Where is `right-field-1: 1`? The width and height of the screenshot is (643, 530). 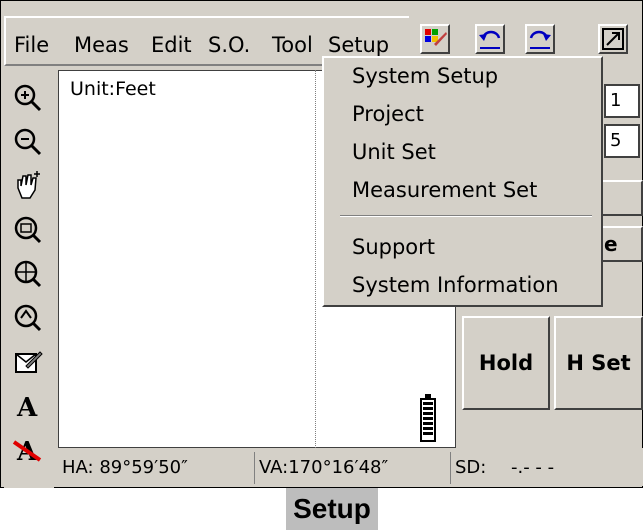
right-field-1: 1 is located at coordinates (622, 101).